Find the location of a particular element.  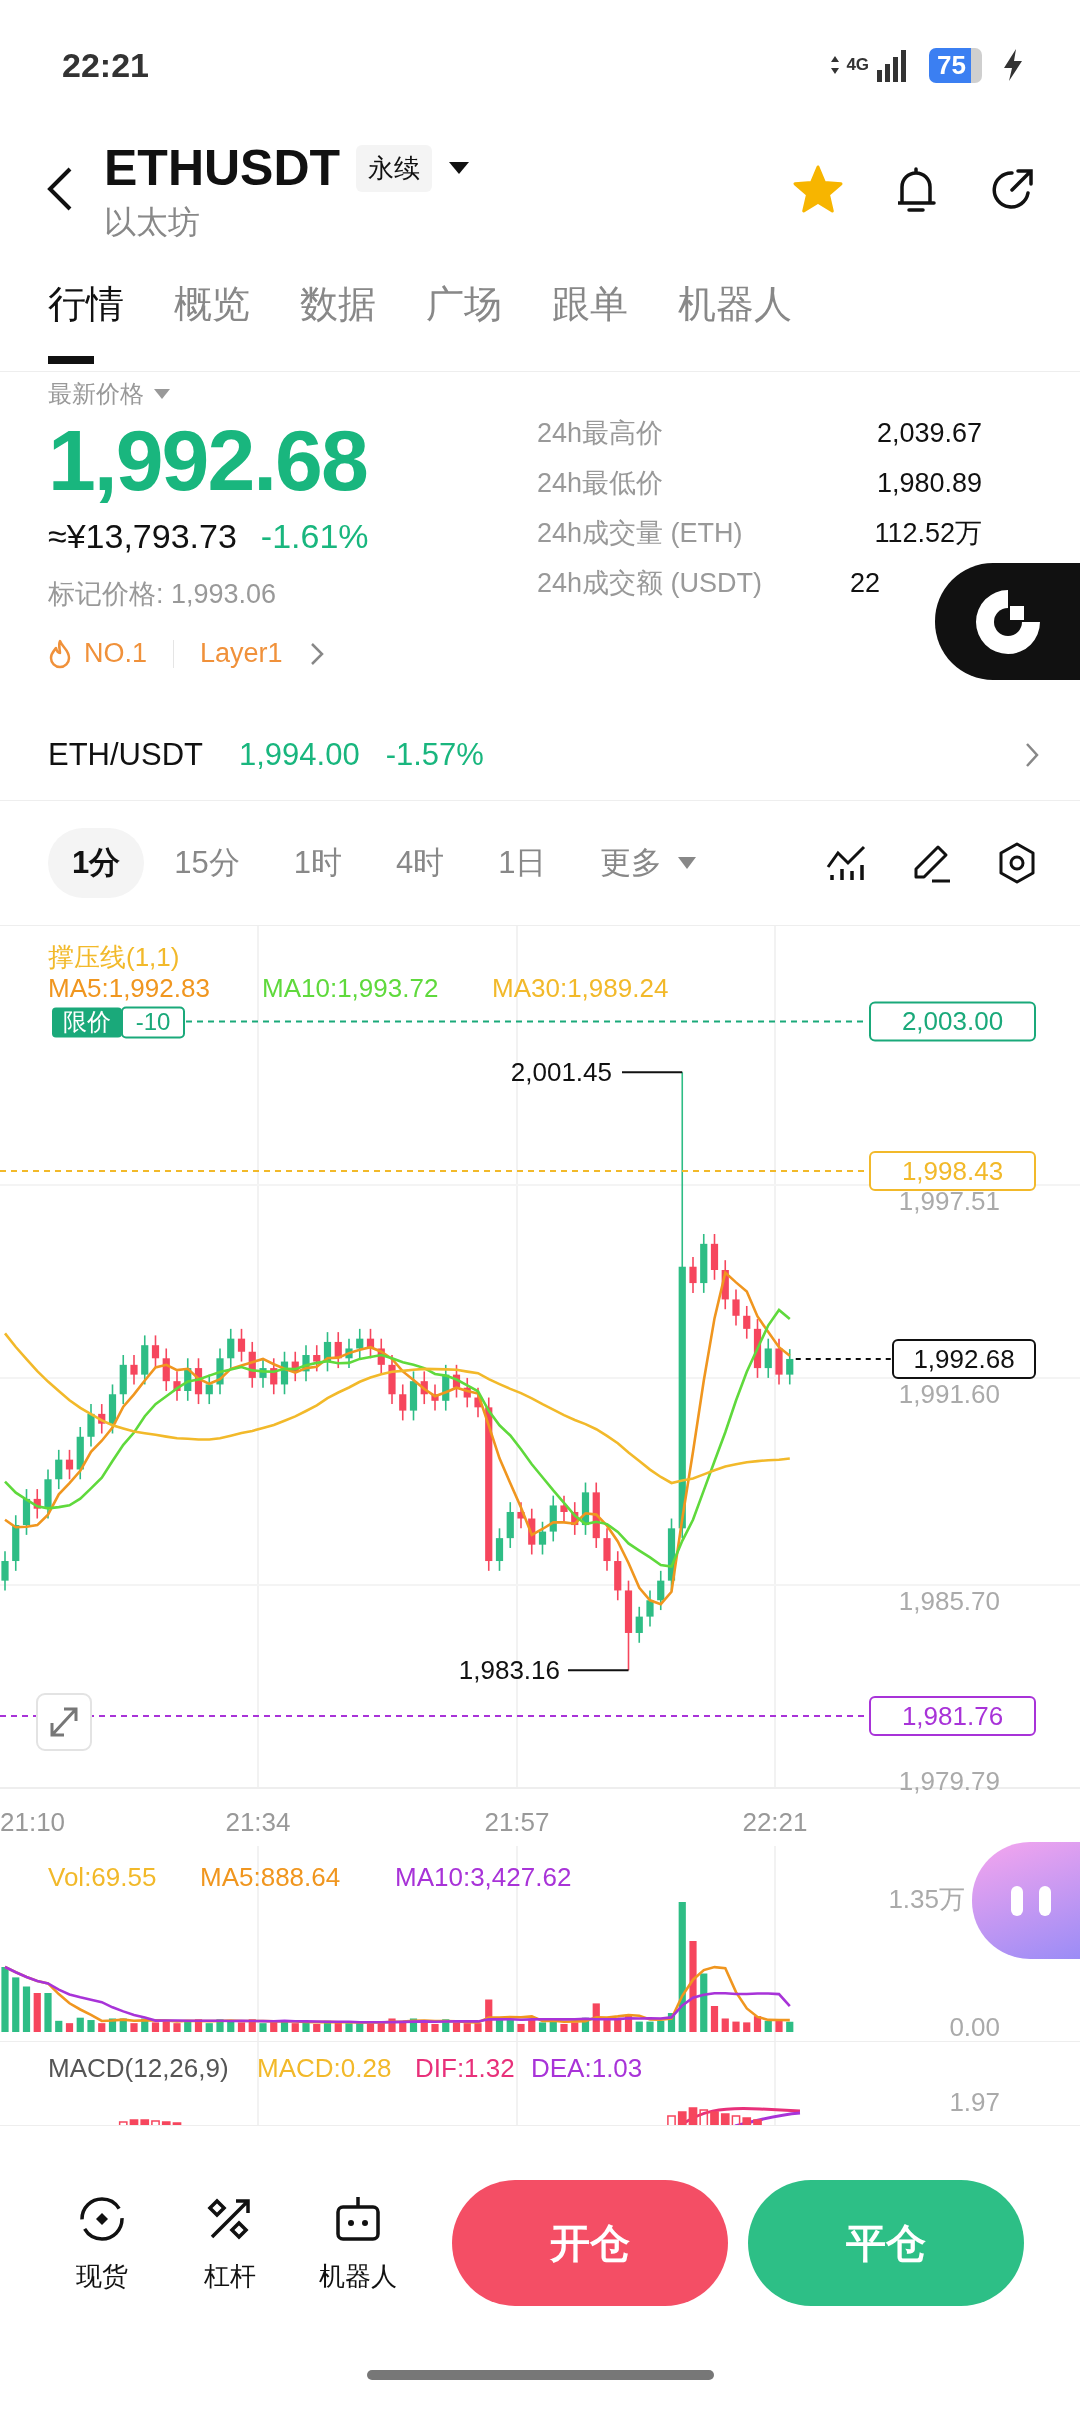

spot-change: -1.57% is located at coordinates (434, 755).